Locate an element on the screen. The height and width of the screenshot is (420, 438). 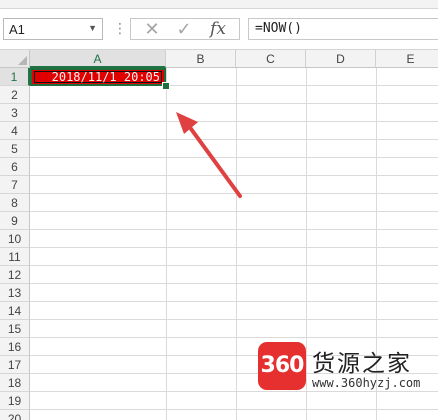
watermark-url: www.360hyzj.com is located at coordinates (366, 383).